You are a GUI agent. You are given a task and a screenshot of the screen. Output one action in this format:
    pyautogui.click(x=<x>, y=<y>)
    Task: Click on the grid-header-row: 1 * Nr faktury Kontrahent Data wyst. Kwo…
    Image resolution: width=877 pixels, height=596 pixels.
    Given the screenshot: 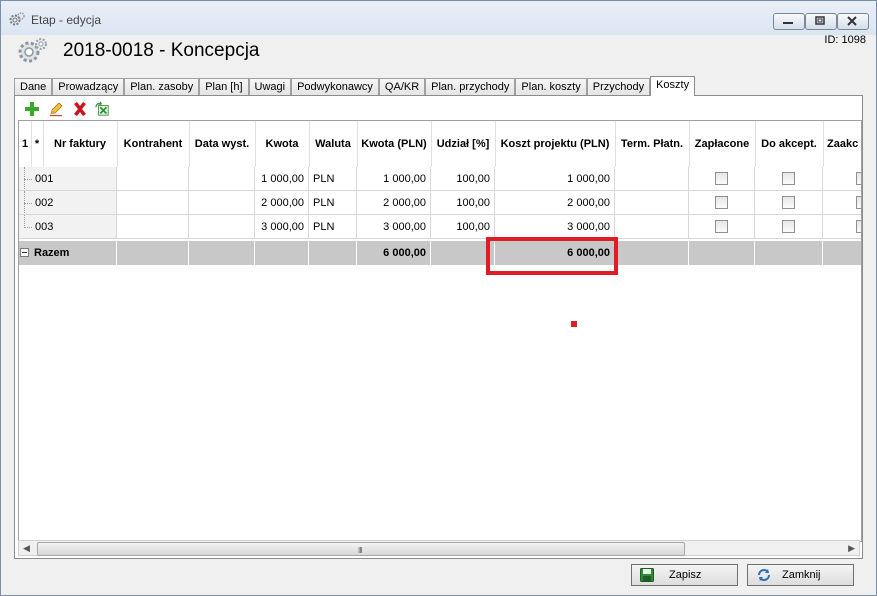 What is the action you would take?
    pyautogui.click(x=440, y=144)
    